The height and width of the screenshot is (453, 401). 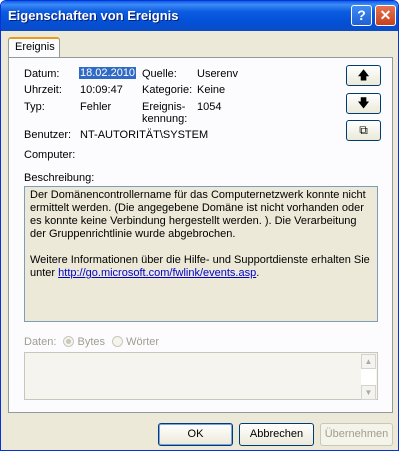 I want to click on event-id-label-line1: Ereignis-, so click(x=164, y=107).